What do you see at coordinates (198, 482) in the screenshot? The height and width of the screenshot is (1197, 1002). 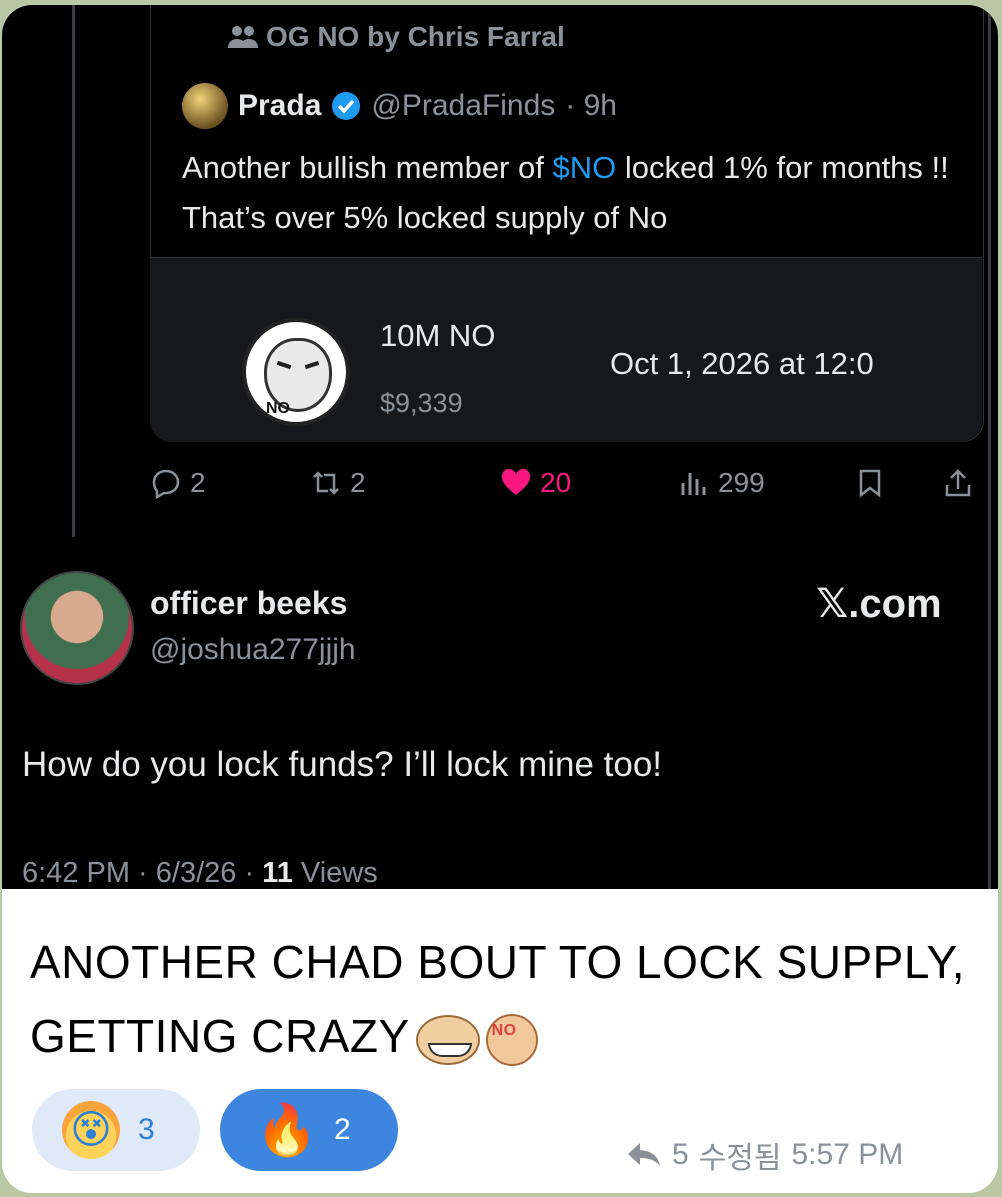 I see `reply-count: 2` at bounding box center [198, 482].